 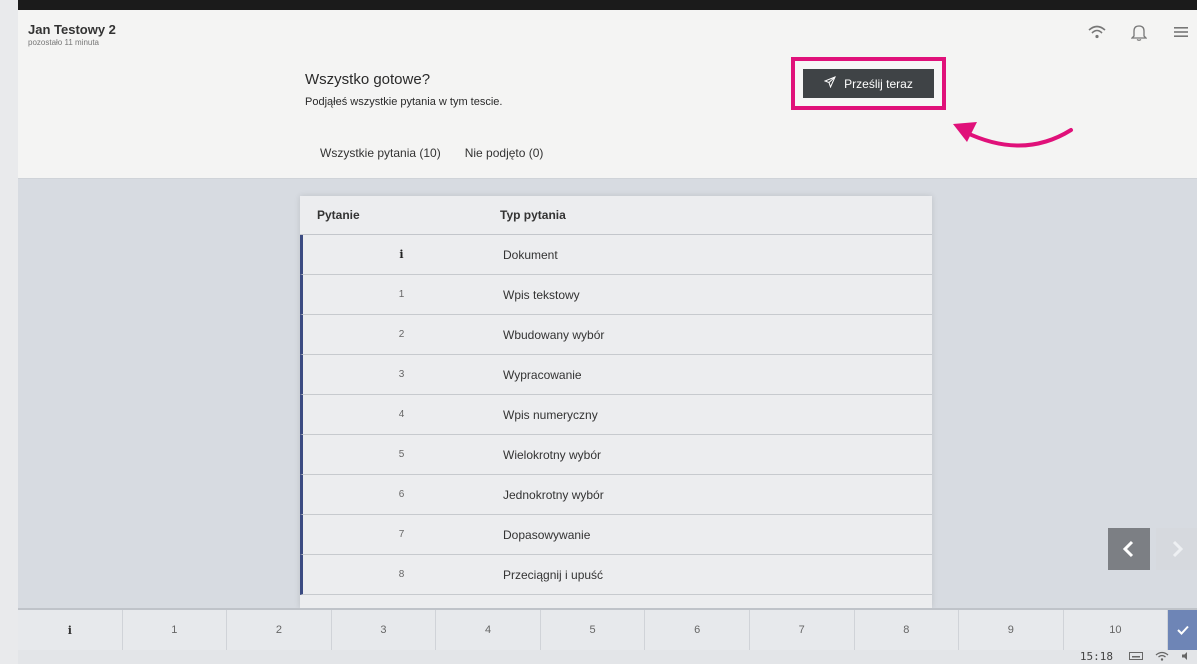 What do you see at coordinates (553, 574) in the screenshot?
I see `question-type: Przeciągnij i upuść` at bounding box center [553, 574].